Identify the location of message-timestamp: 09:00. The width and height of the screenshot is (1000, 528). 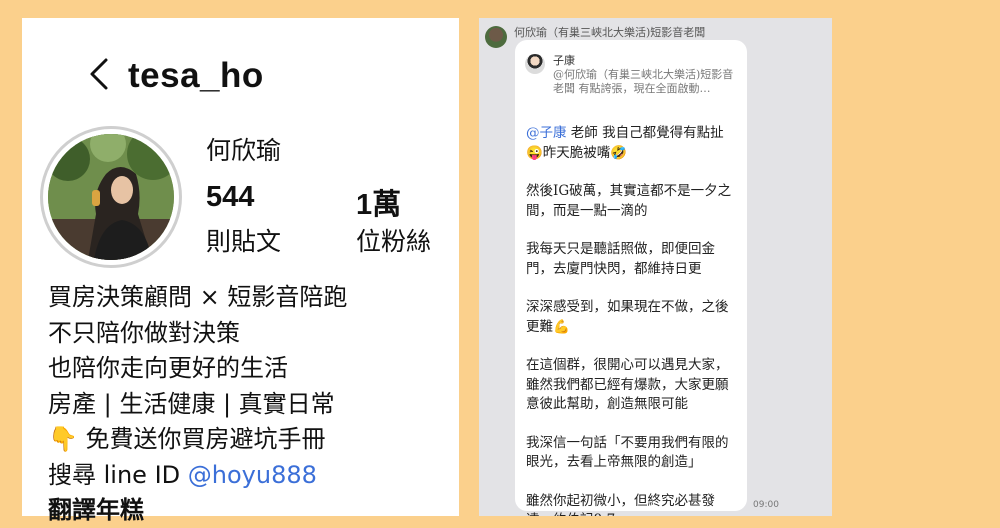
(766, 505).